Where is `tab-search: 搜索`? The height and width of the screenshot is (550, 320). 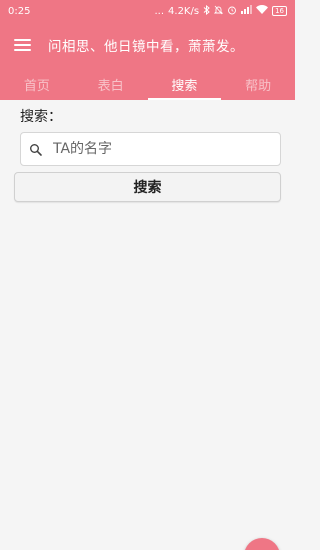
tab-search: 搜索 is located at coordinates (184, 84).